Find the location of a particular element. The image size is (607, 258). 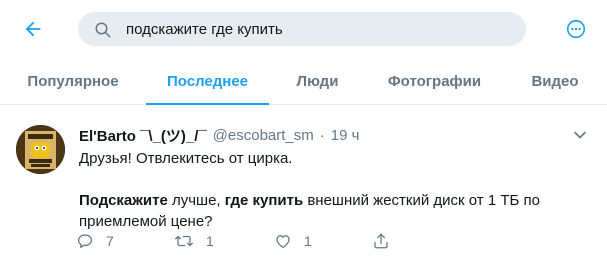

chevron-down-icon is located at coordinates (580, 135).